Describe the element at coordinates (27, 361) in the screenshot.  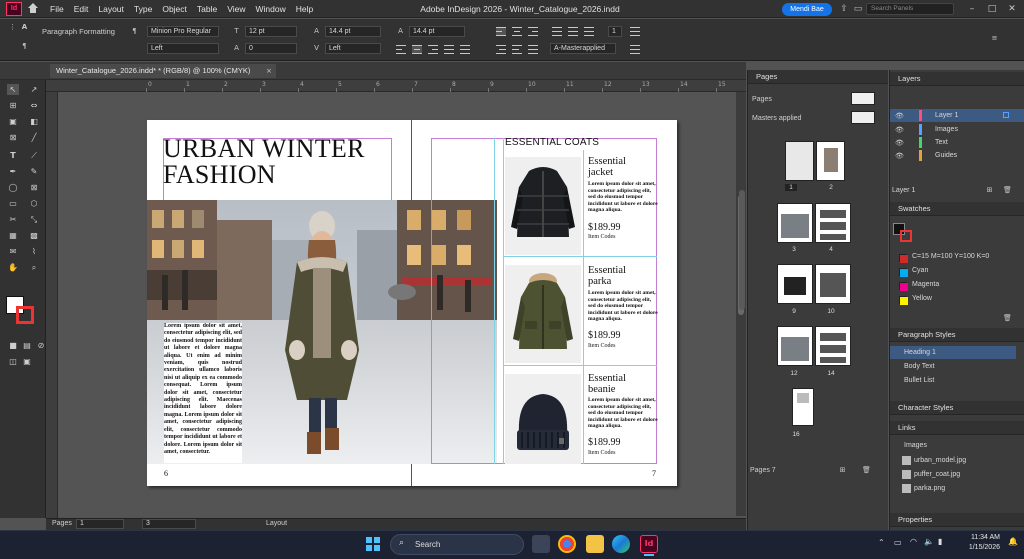
I see `preview-mode-icon: ▣` at that location.